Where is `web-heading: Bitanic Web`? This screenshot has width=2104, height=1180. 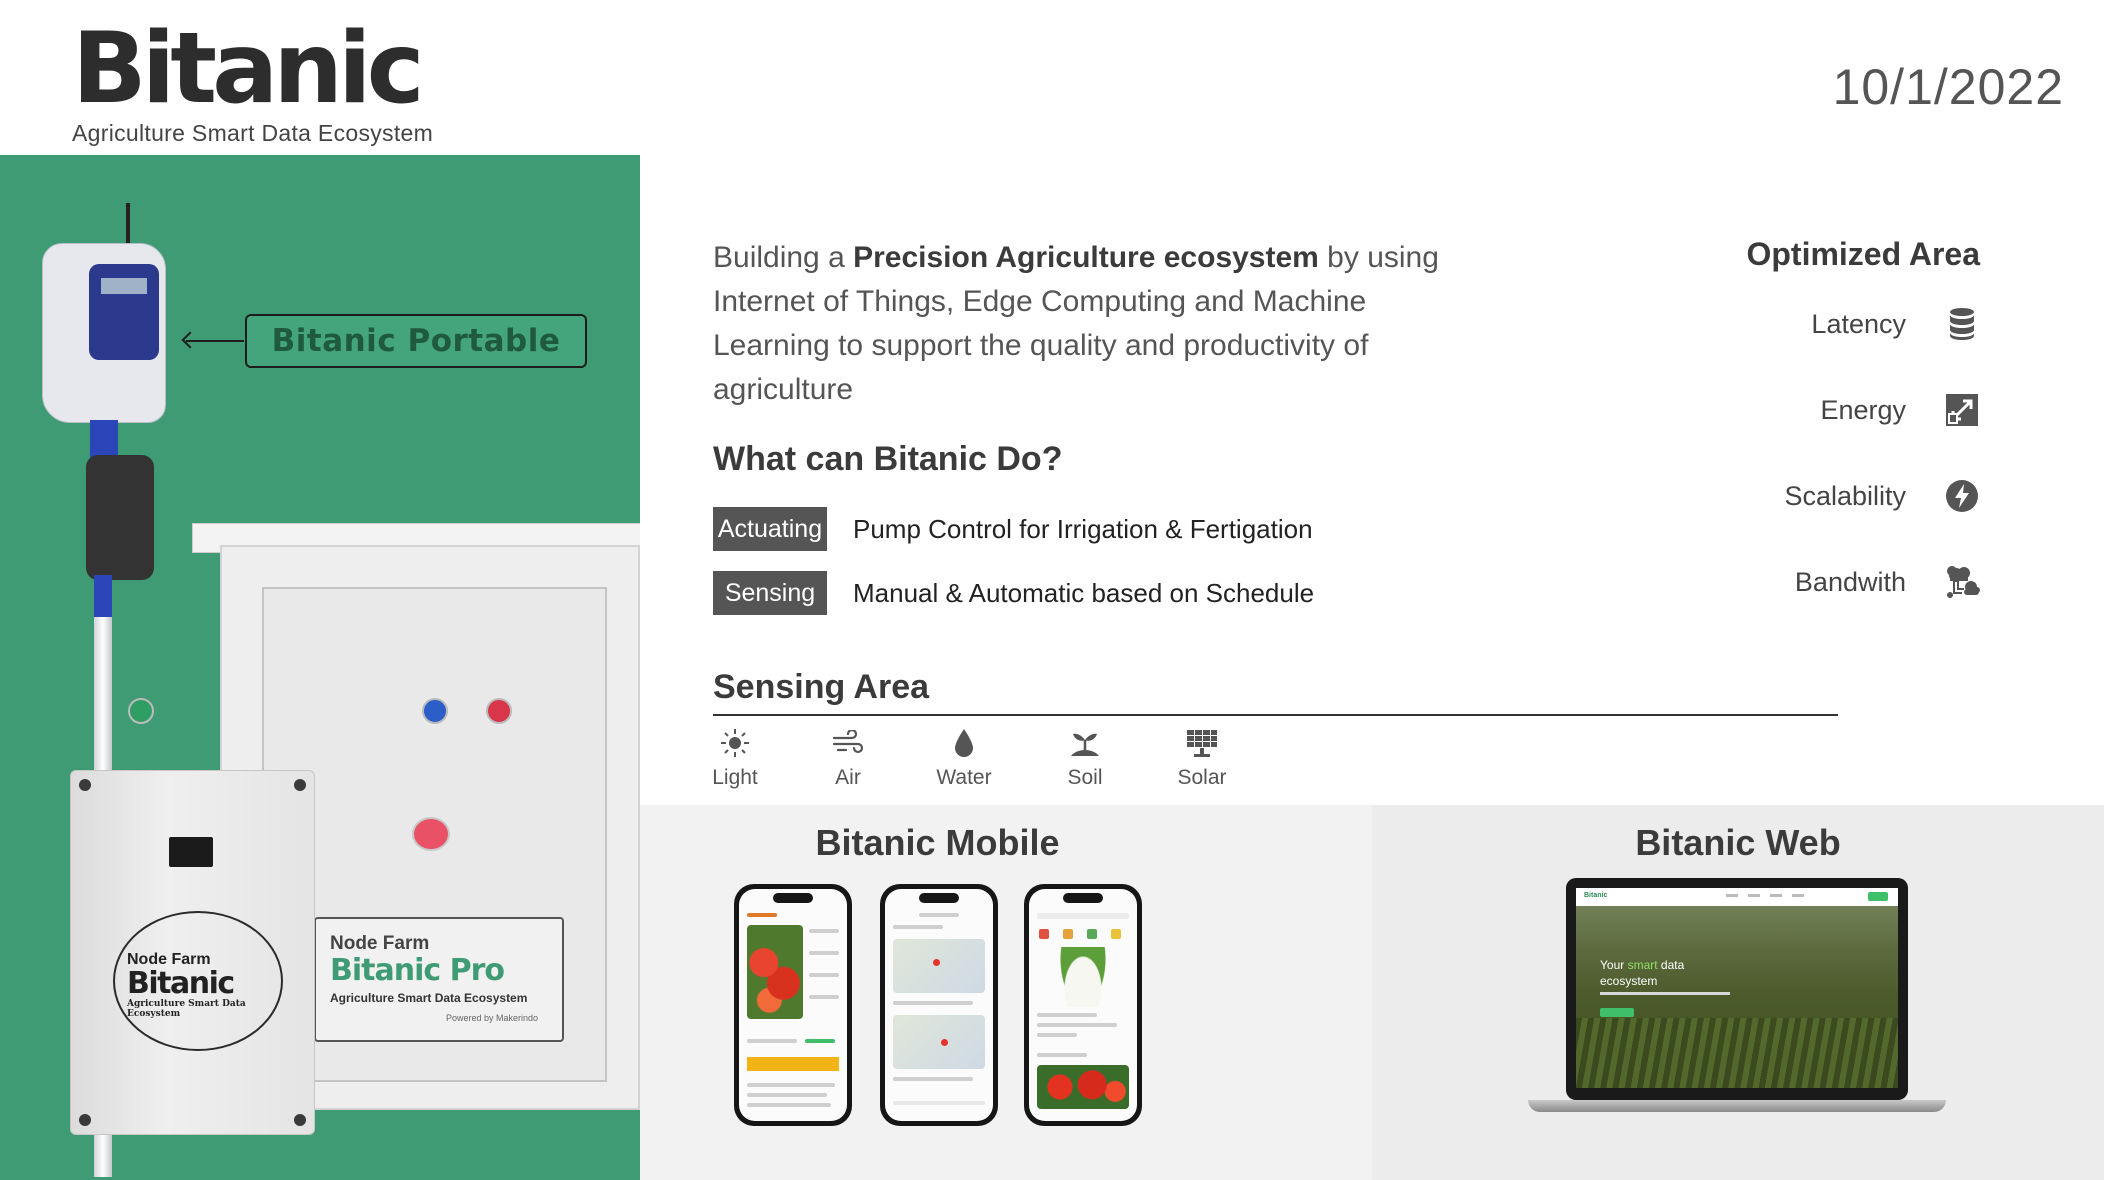 web-heading: Bitanic Web is located at coordinates (1738, 842).